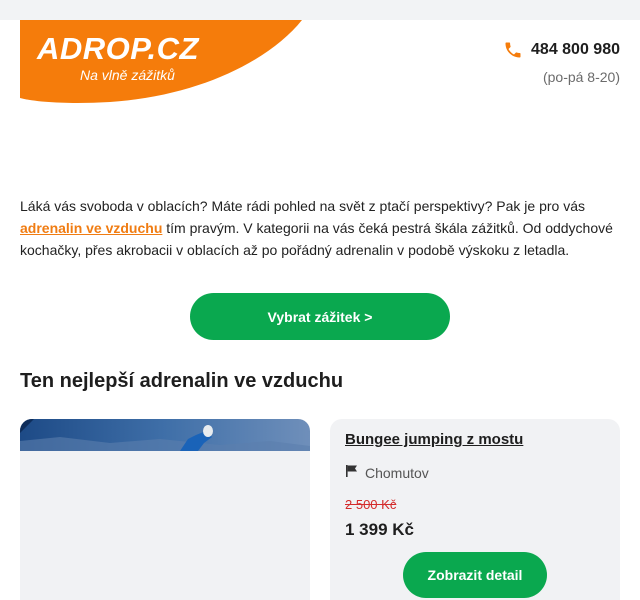 The width and height of the screenshot is (640, 600). What do you see at coordinates (352, 472) in the screenshot?
I see `flag-icon` at bounding box center [352, 472].